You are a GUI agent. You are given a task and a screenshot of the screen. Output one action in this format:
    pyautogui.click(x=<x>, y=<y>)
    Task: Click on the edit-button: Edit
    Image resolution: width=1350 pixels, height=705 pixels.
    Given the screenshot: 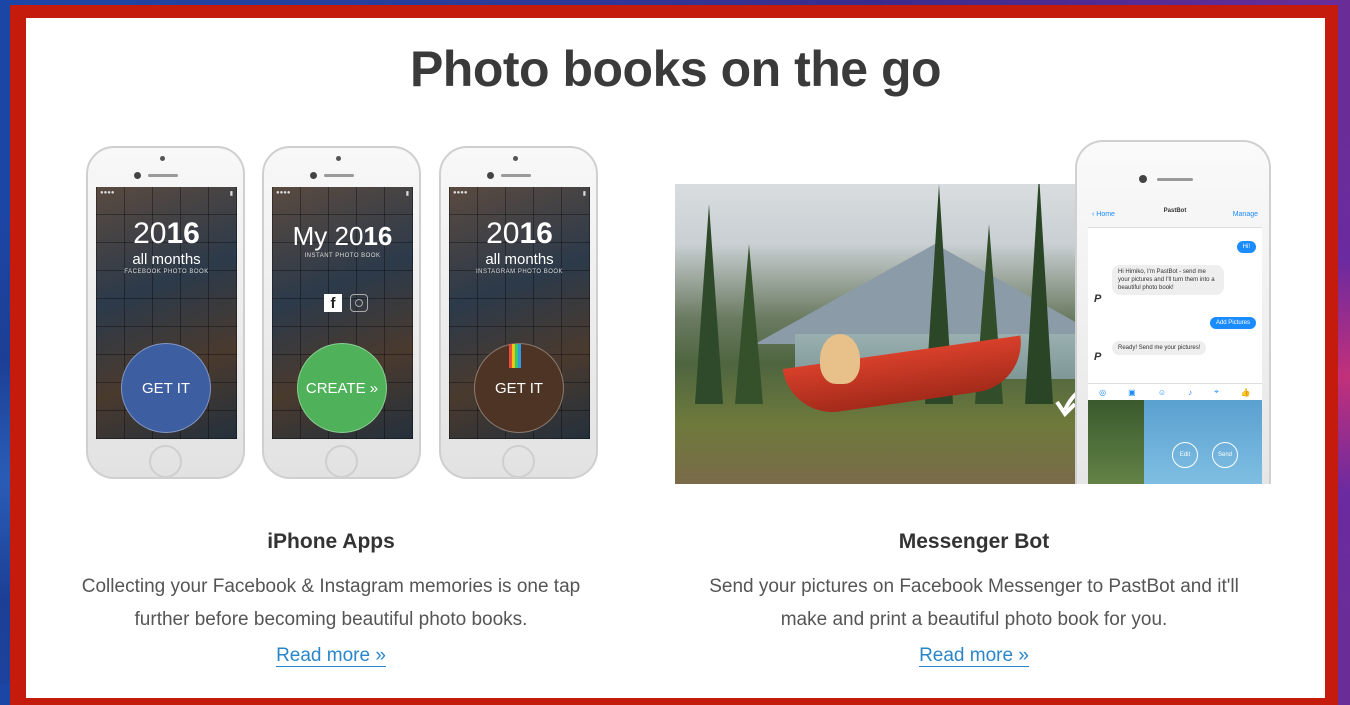 What is the action you would take?
    pyautogui.click(x=1185, y=455)
    